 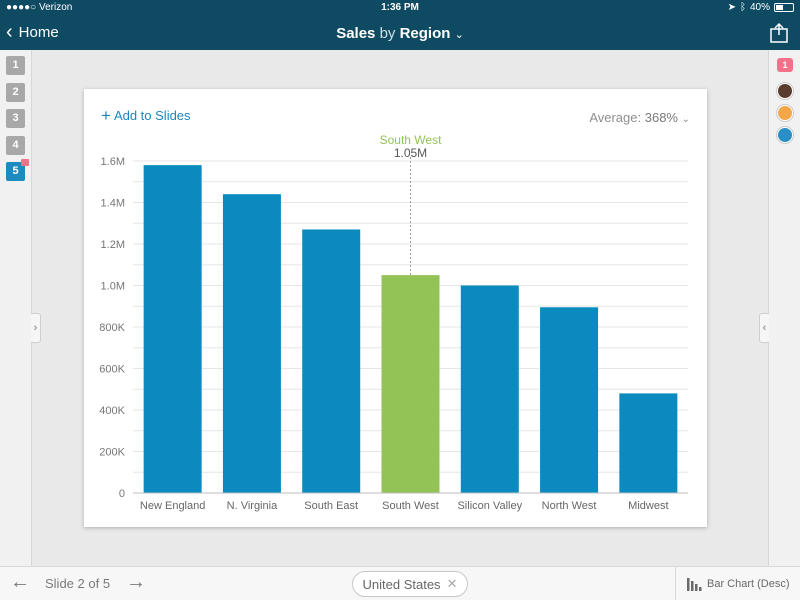 I want to click on chevron-left-icon: ‹, so click(x=764, y=328).